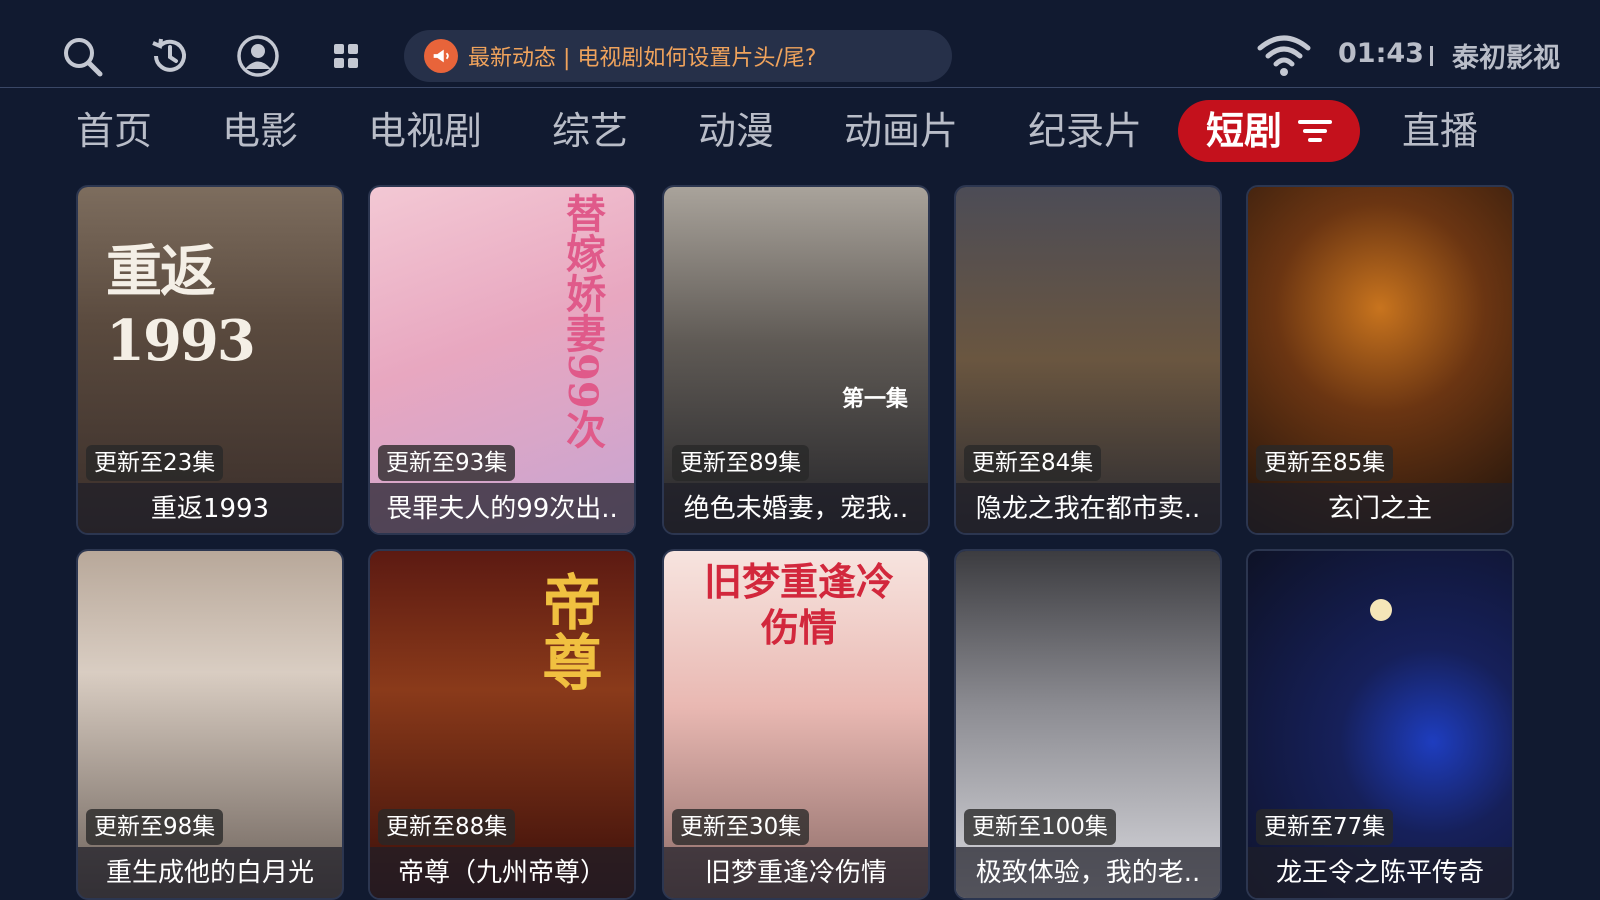 The height and width of the screenshot is (900, 1600). I want to click on drama-title: 畏罪夫人的99次出.., so click(502, 508).